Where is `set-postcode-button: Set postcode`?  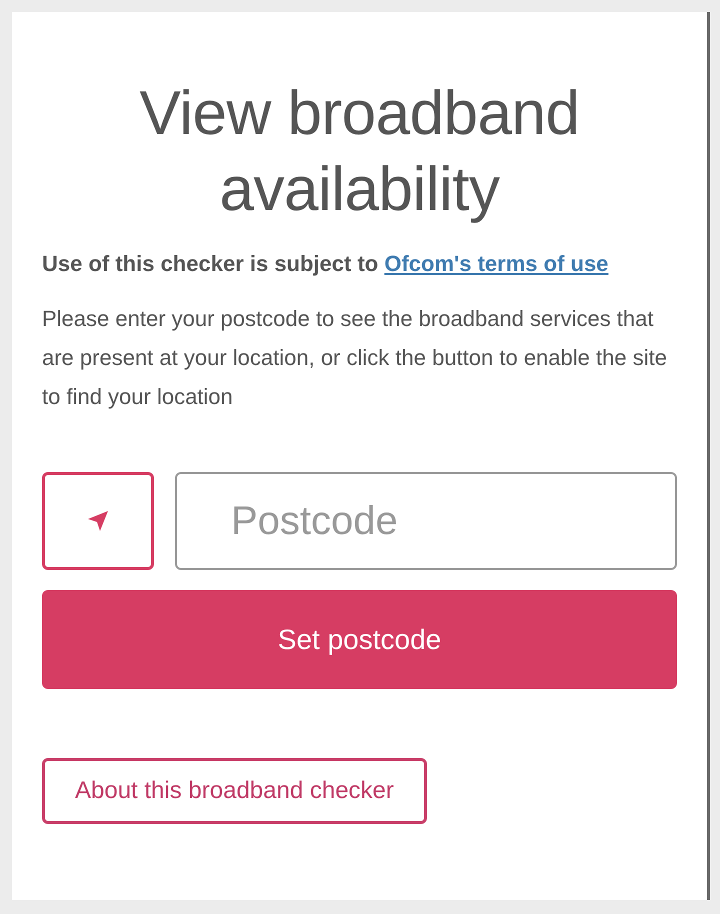
set-postcode-button: Set postcode is located at coordinates (359, 639).